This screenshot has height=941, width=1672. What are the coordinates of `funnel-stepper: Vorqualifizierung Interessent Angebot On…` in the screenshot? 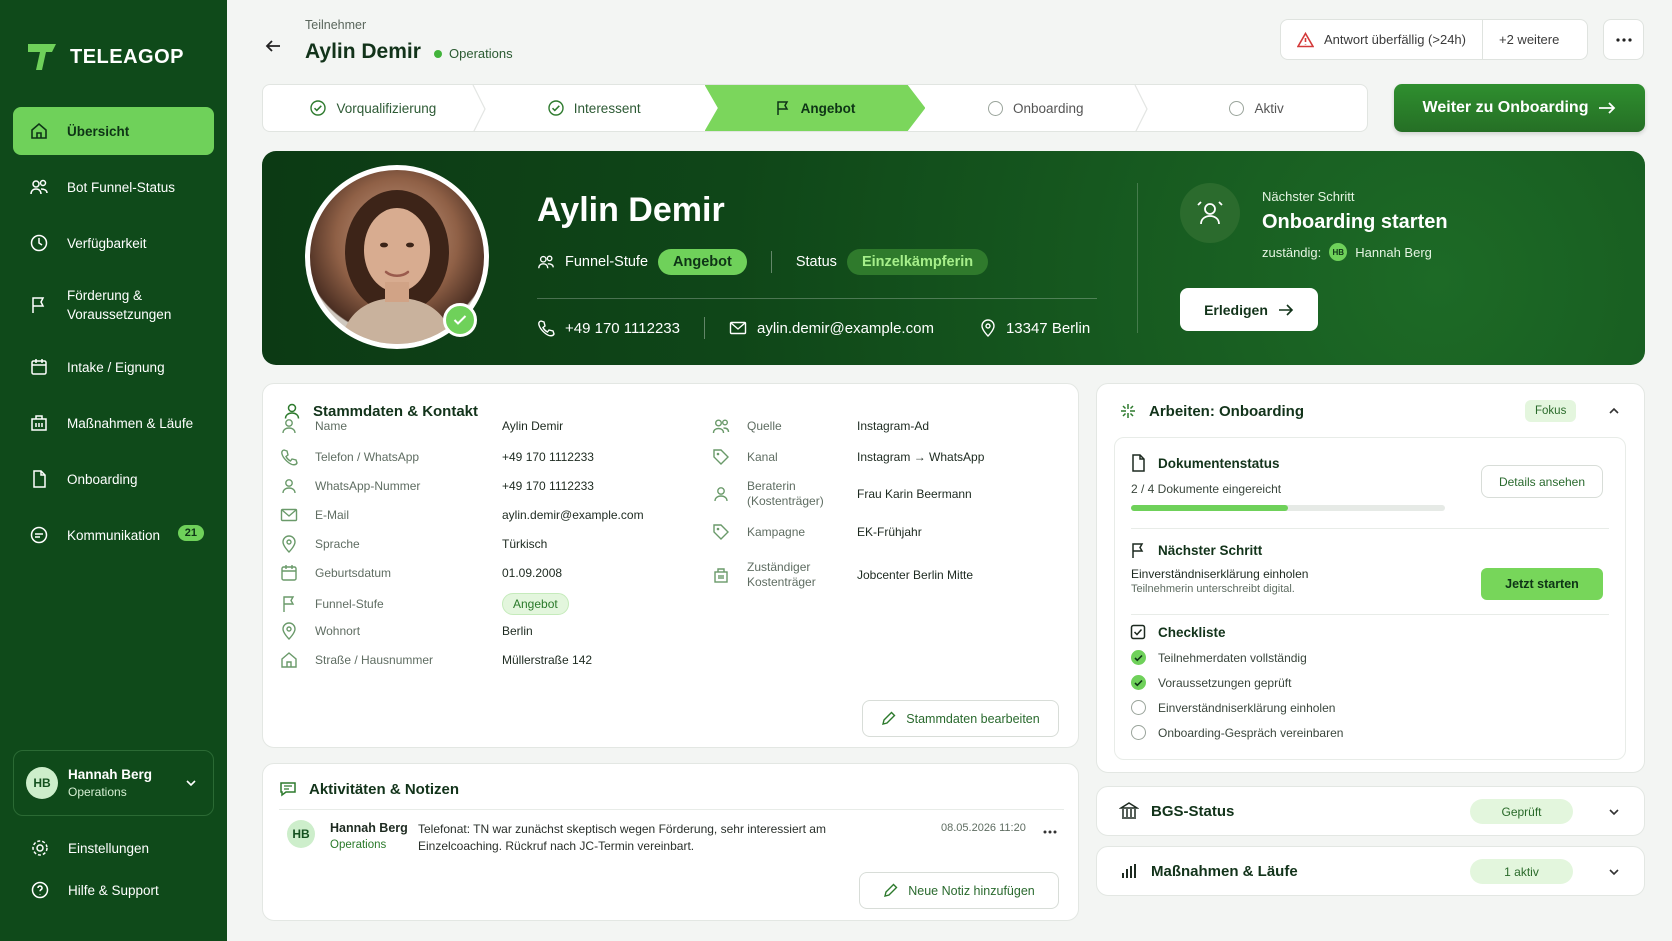 It's located at (815, 108).